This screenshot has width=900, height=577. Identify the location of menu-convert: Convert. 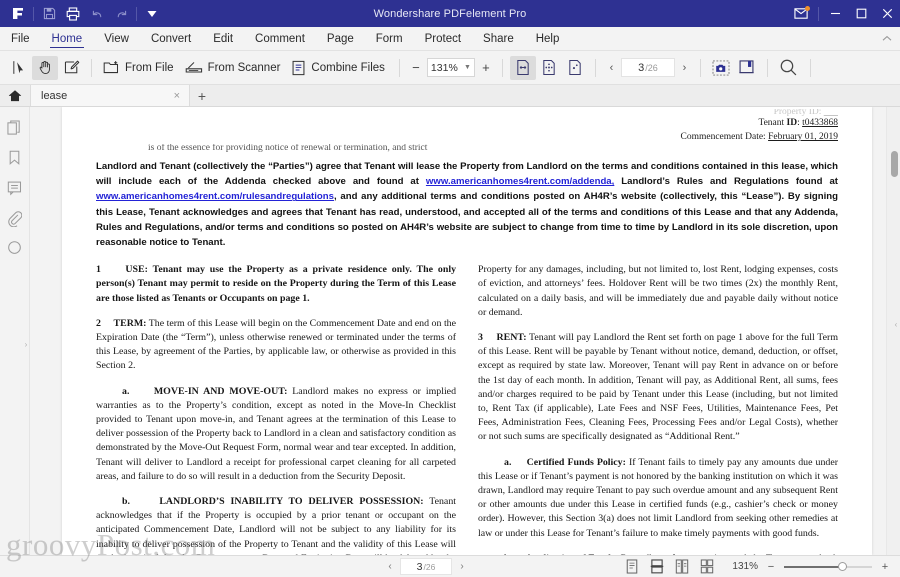
(171, 38).